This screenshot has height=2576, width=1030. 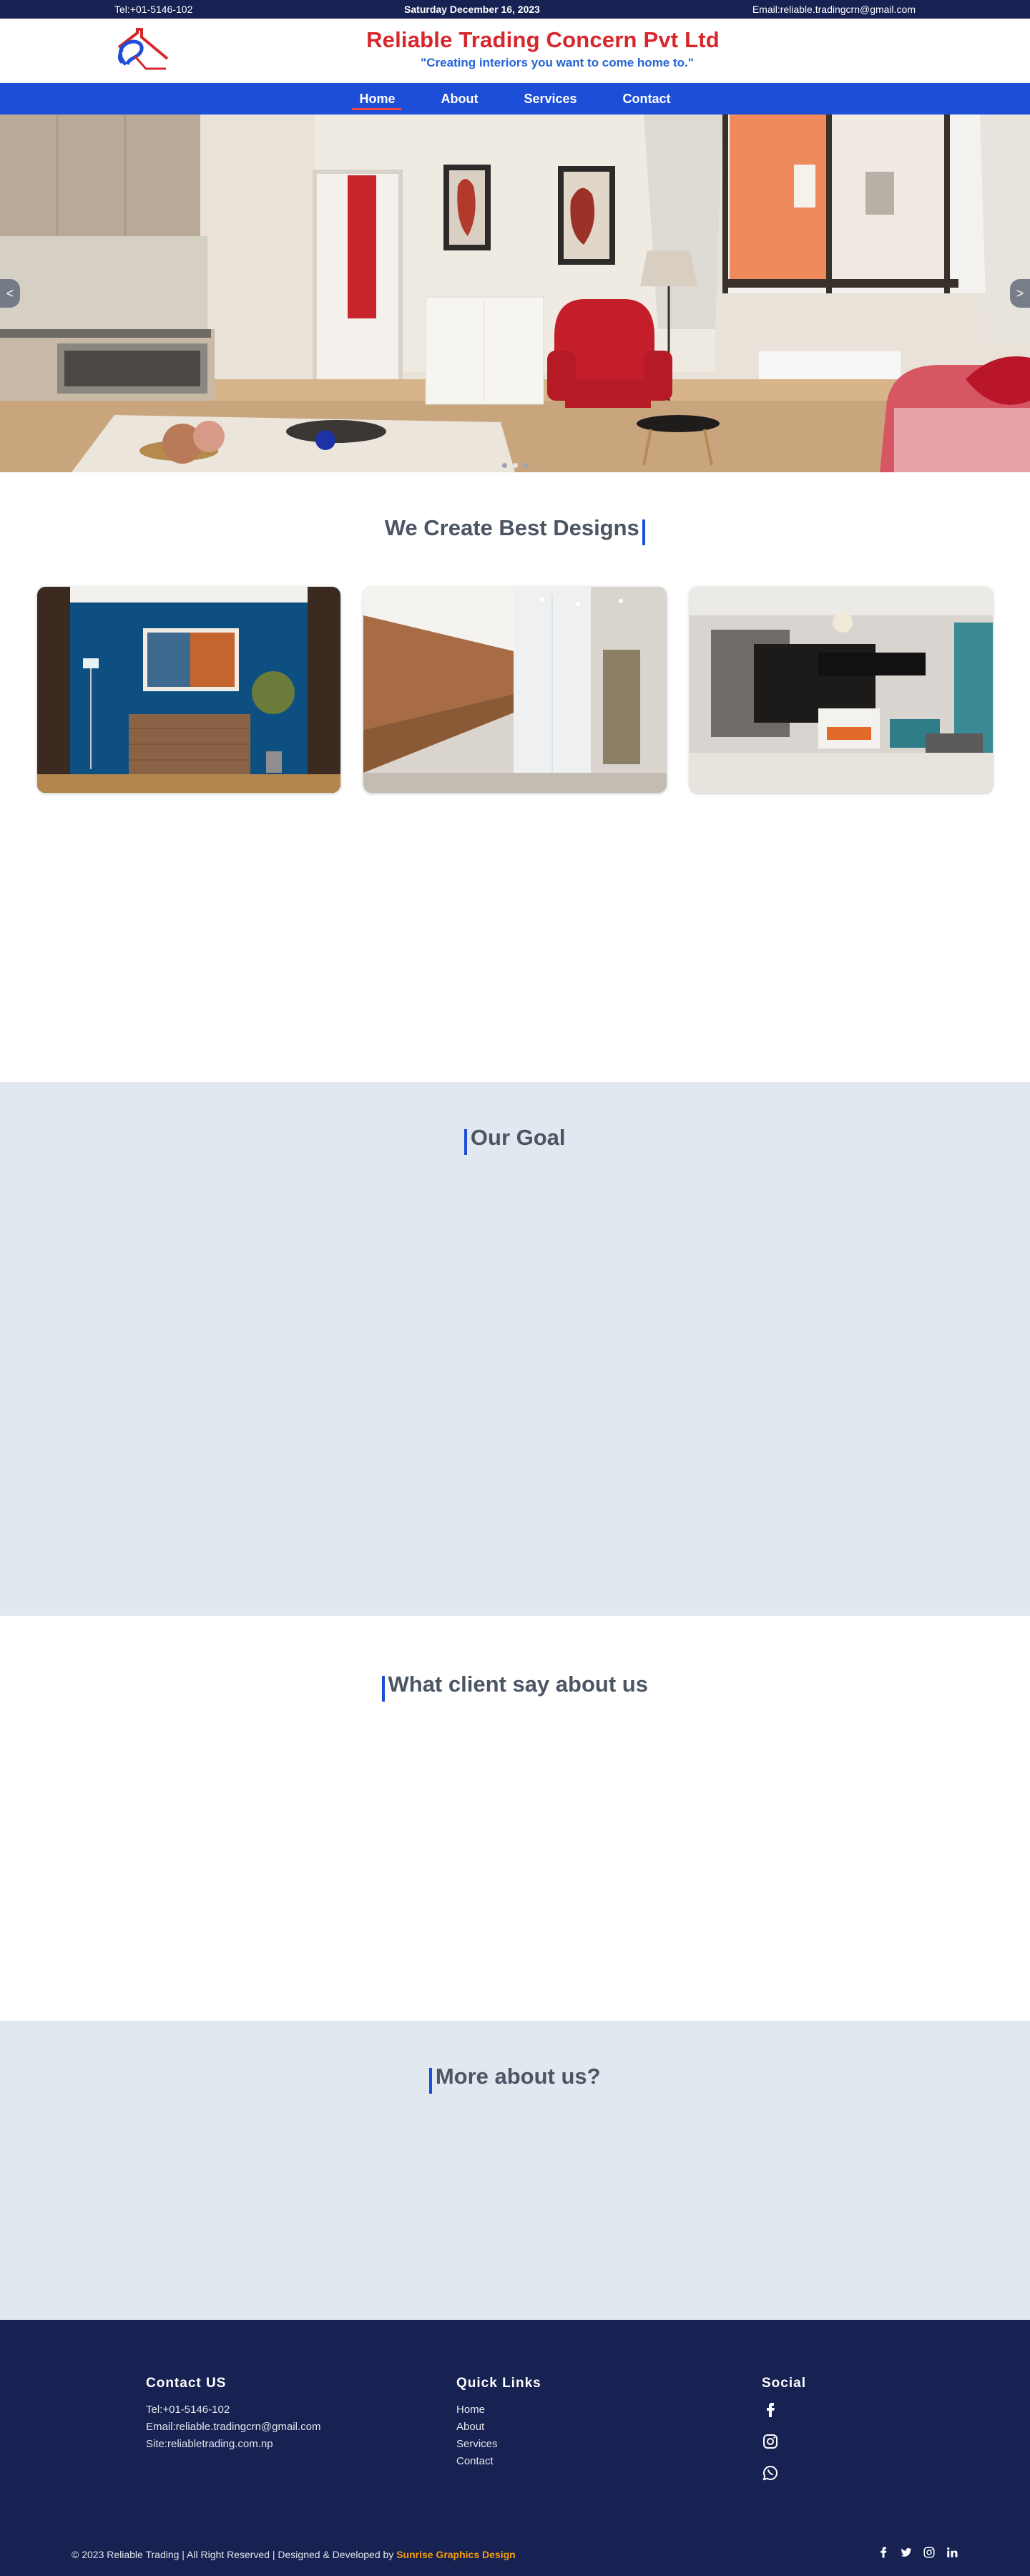 I want to click on goal-heading-wrap: Our Goal, so click(x=515, y=1140).